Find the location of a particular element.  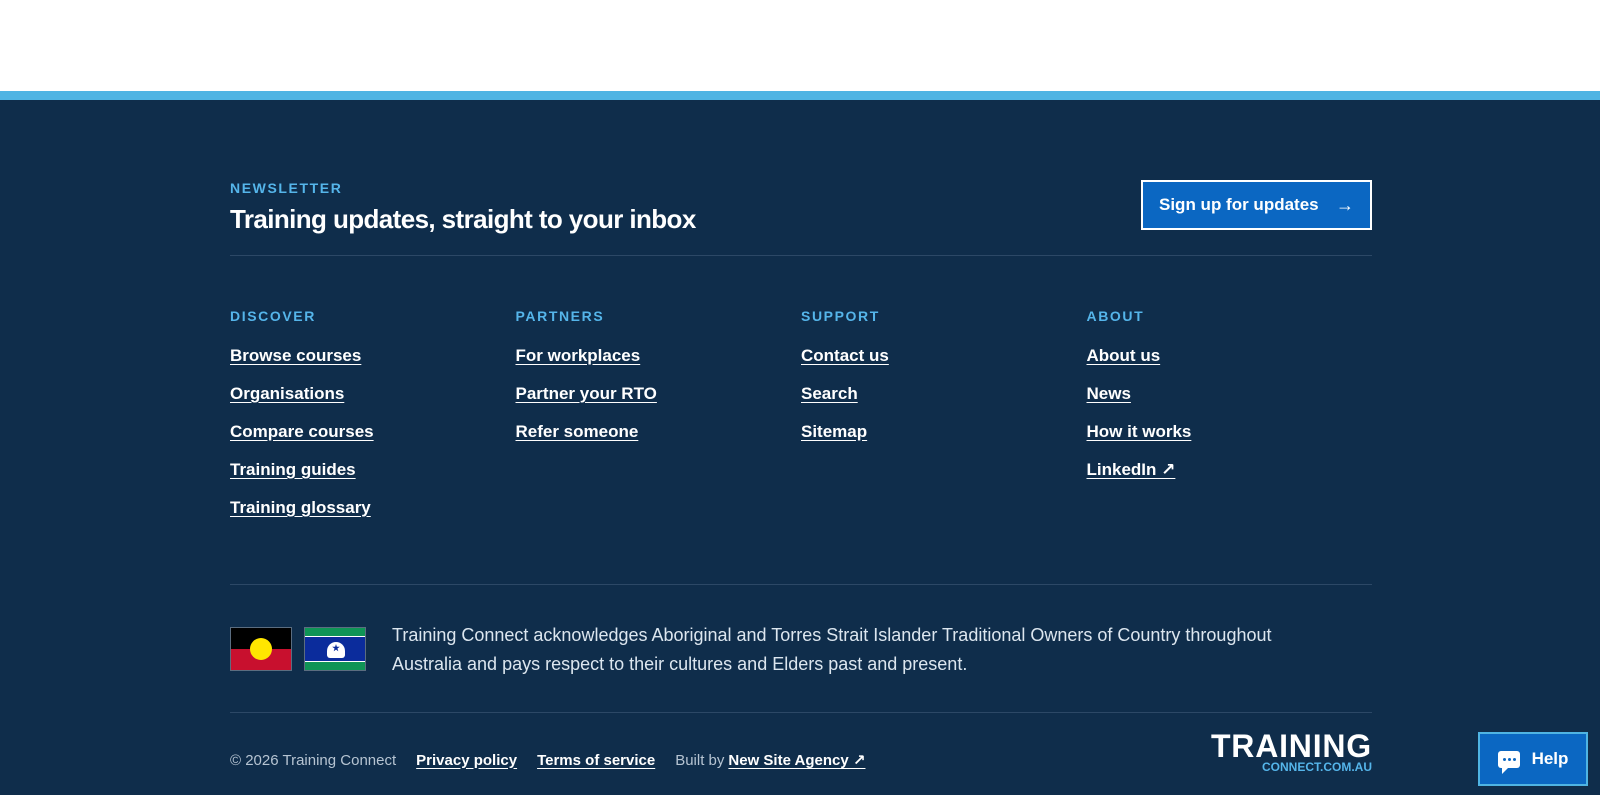

link-linkedin: LinkedIn ↗ is located at coordinates (1230, 479).